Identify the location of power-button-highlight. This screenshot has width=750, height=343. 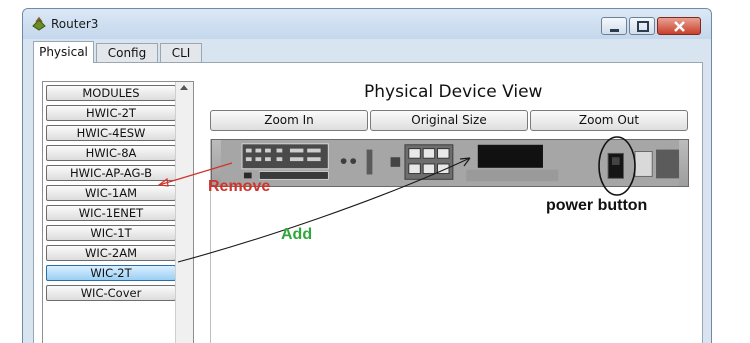
(617, 166).